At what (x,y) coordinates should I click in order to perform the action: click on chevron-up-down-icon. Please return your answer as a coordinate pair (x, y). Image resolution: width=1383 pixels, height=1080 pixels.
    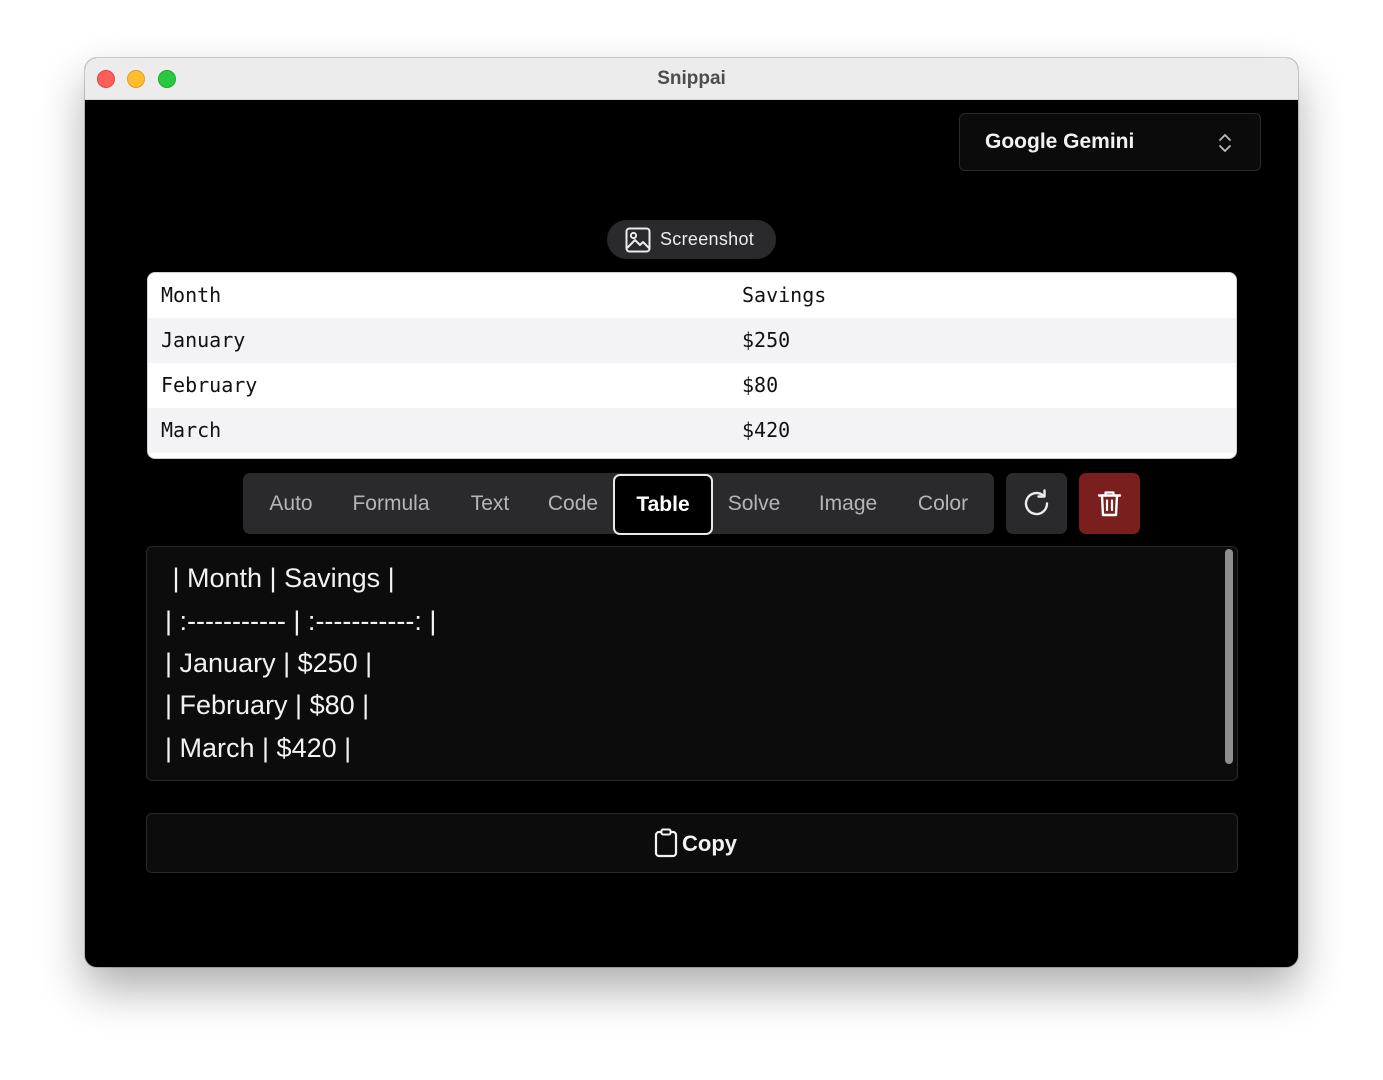
    Looking at the image, I should click on (1225, 143).